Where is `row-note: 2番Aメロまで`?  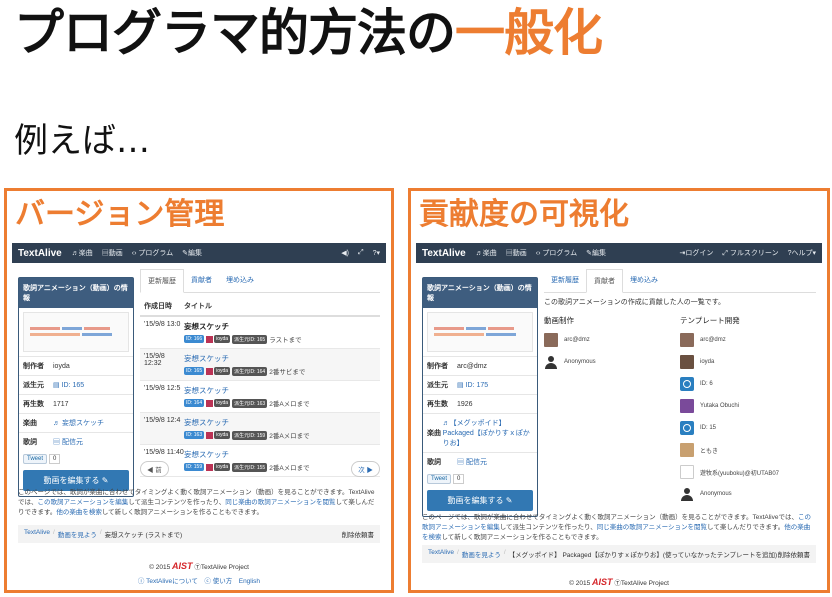
row-note: 2番Aメロまで is located at coordinates (289, 404).